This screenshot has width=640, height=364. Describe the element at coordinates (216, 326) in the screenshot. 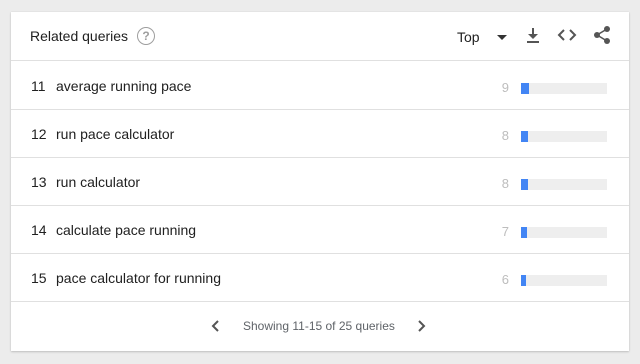

I see `chevron-left-icon` at that location.